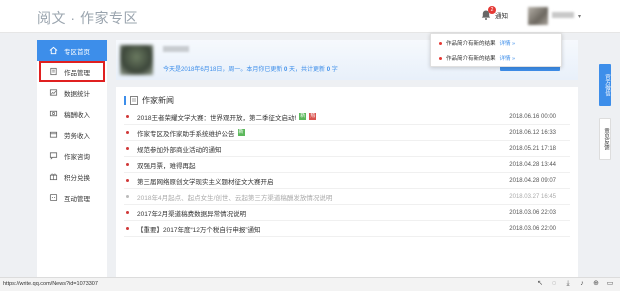  What do you see at coordinates (50, 284) in the screenshot?
I see `status-url: https://write.qq.com/News?id=1073307` at bounding box center [50, 284].